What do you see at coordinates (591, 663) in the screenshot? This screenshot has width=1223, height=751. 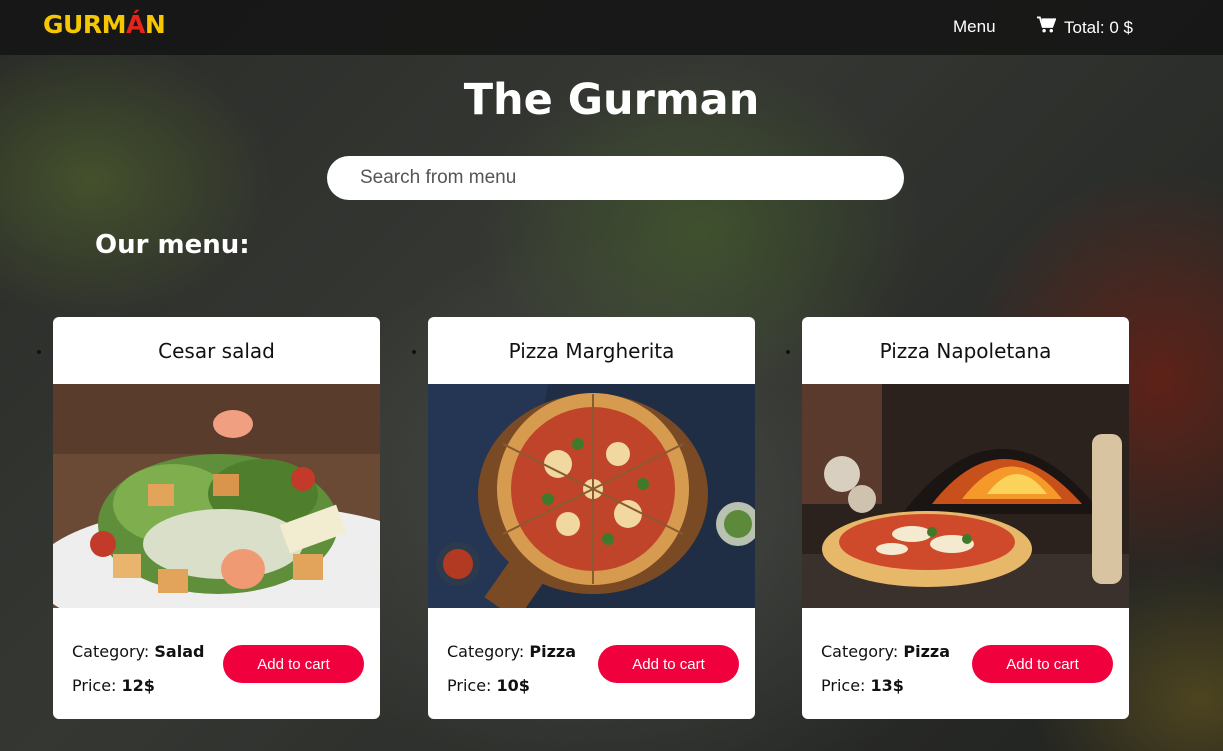 I see `card-footer: Category: Pizza Price: 10$ Add to cart` at bounding box center [591, 663].